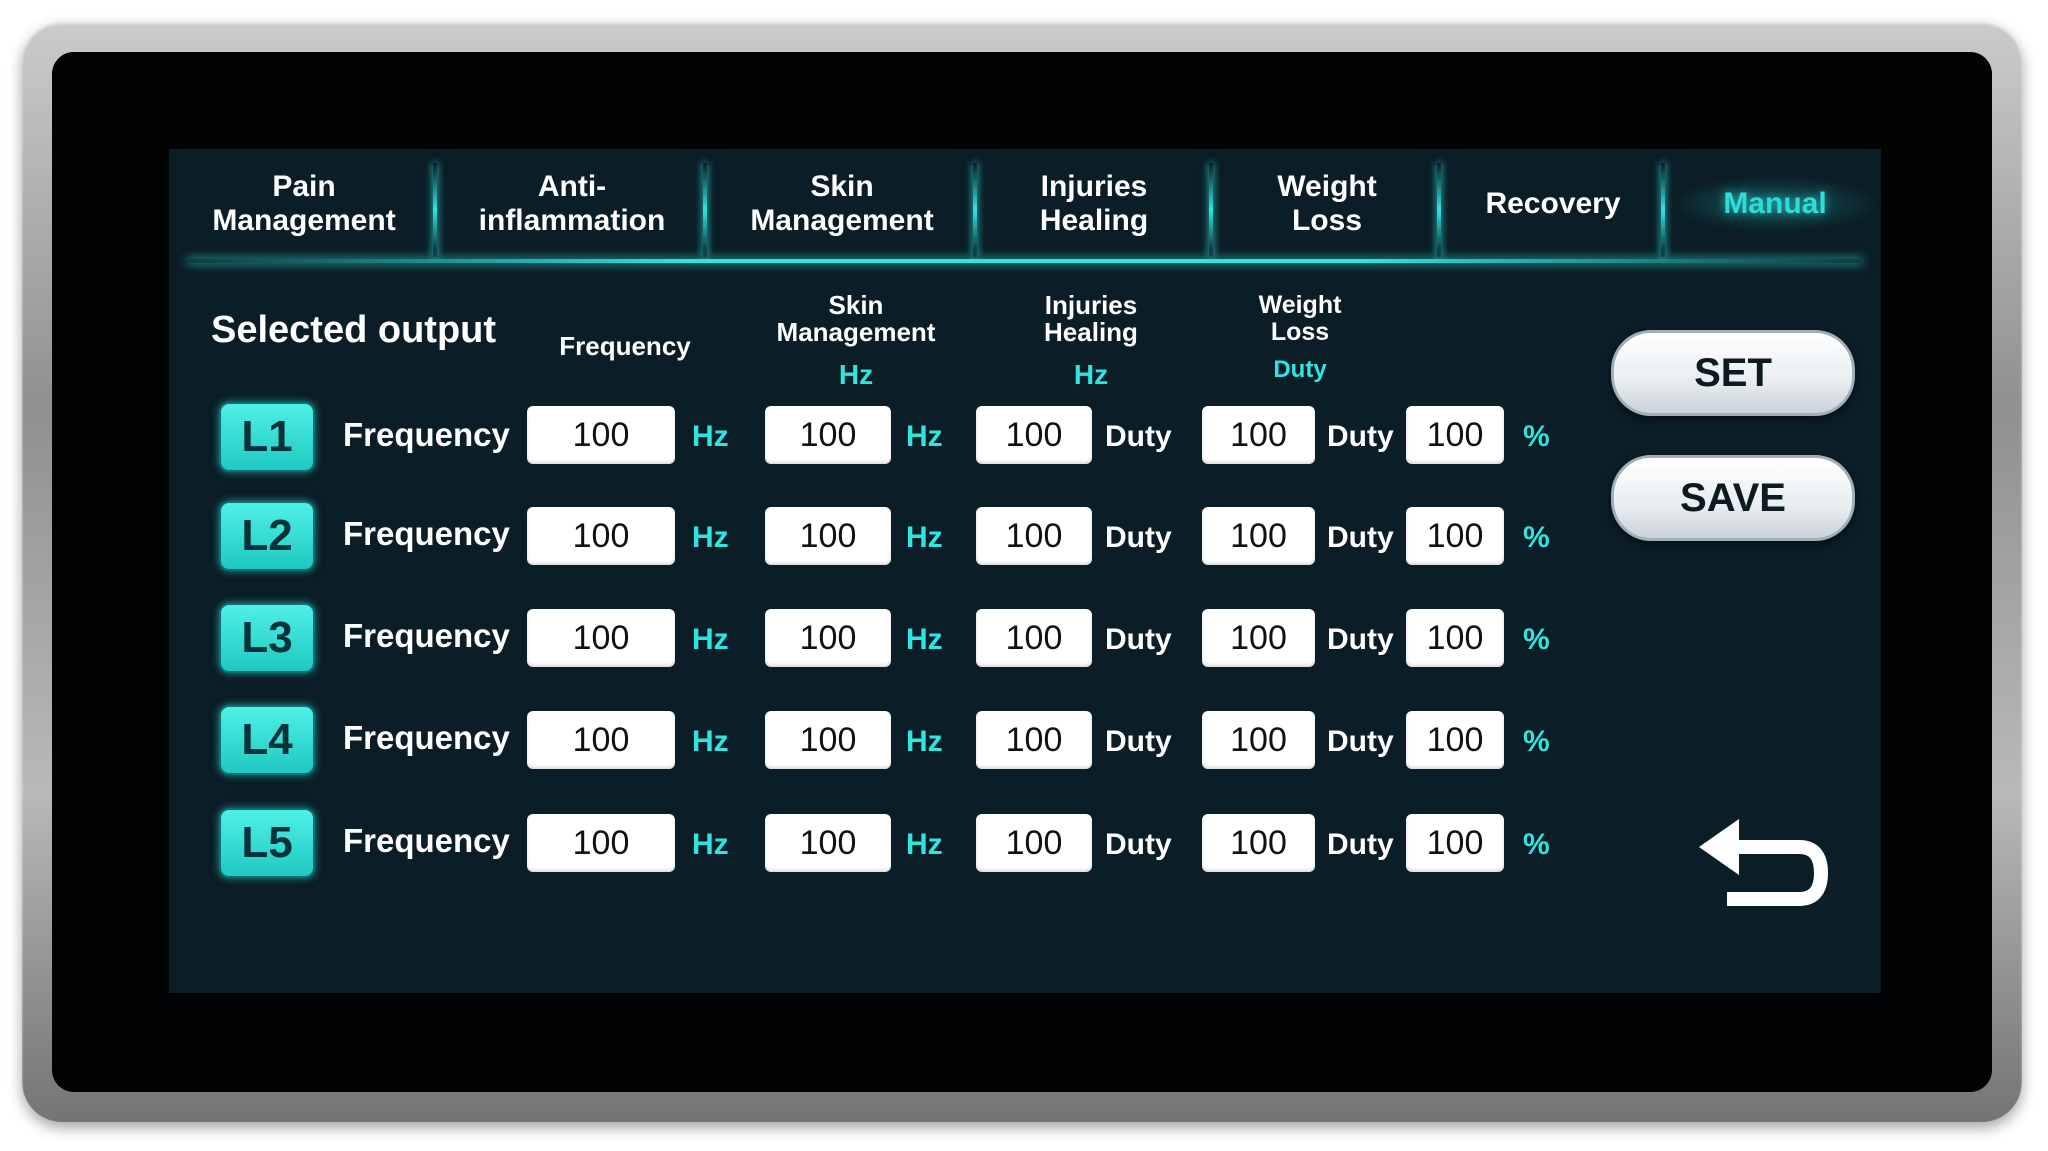  Describe the element at coordinates (828, 536) in the screenshot. I see `l2-skin-management-field: 100` at that location.